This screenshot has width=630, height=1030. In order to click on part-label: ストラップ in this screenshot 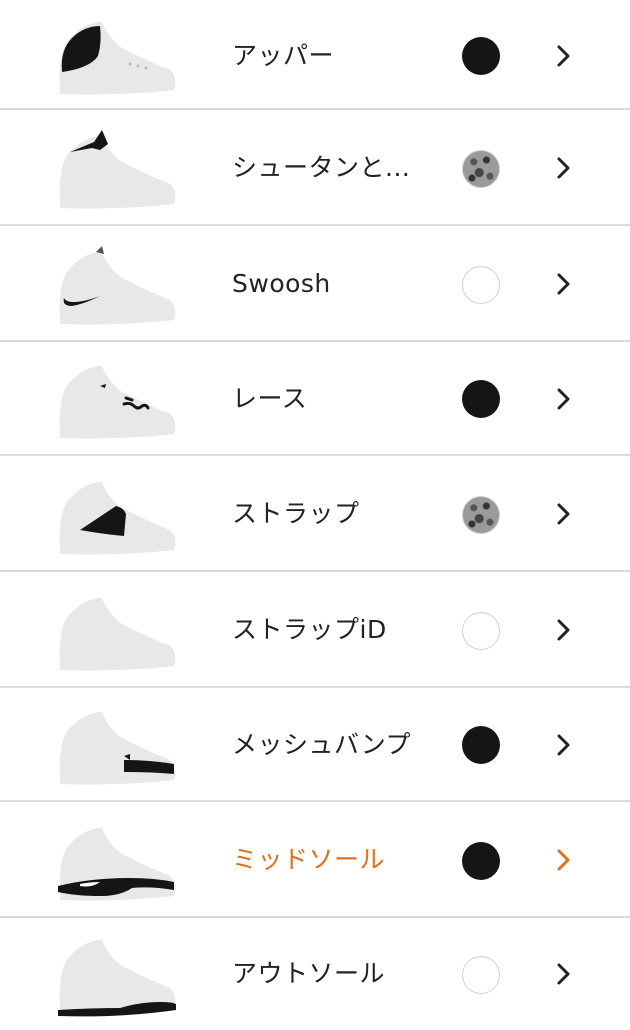, I will do `click(296, 513)`.